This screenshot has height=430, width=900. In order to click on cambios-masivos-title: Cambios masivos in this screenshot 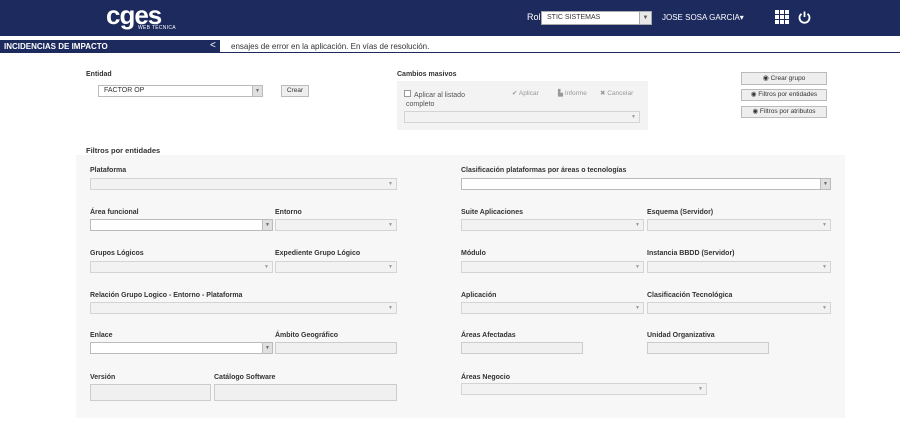, I will do `click(427, 74)`.